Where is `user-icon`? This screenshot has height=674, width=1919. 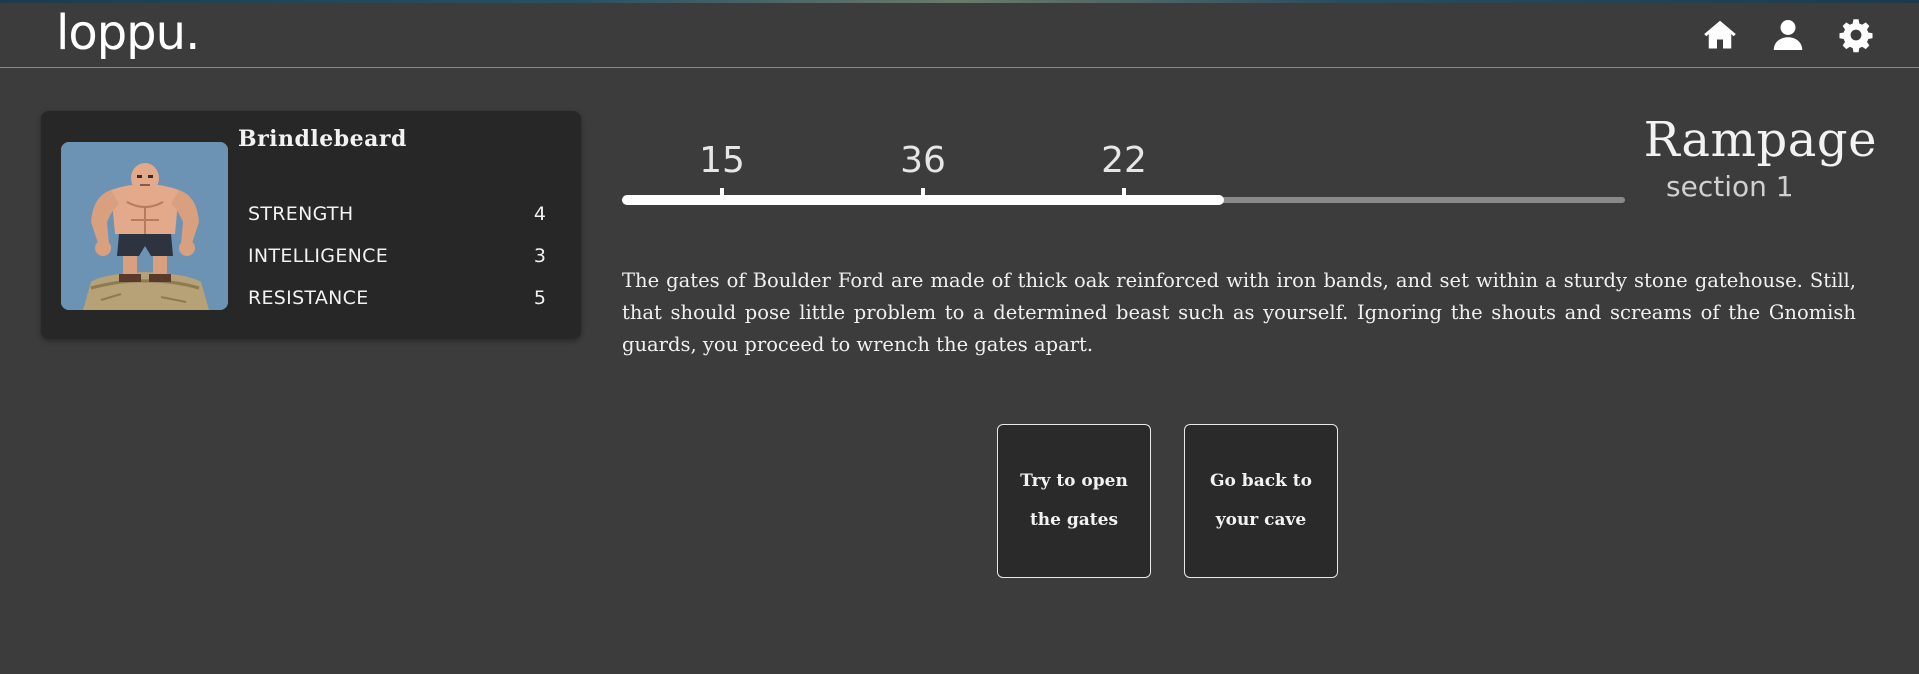
user-icon is located at coordinates (1788, 35).